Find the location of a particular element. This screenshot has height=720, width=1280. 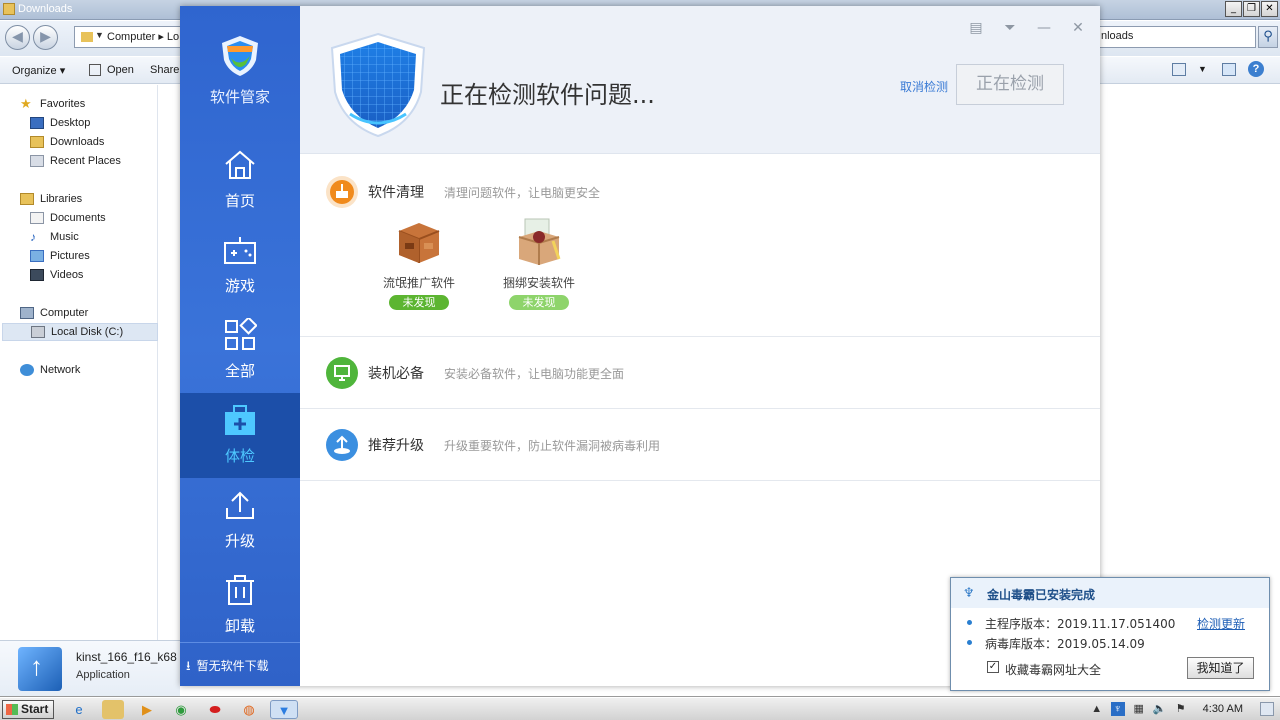

bookmark-checkbox: ✓ is located at coordinates (993, 667).